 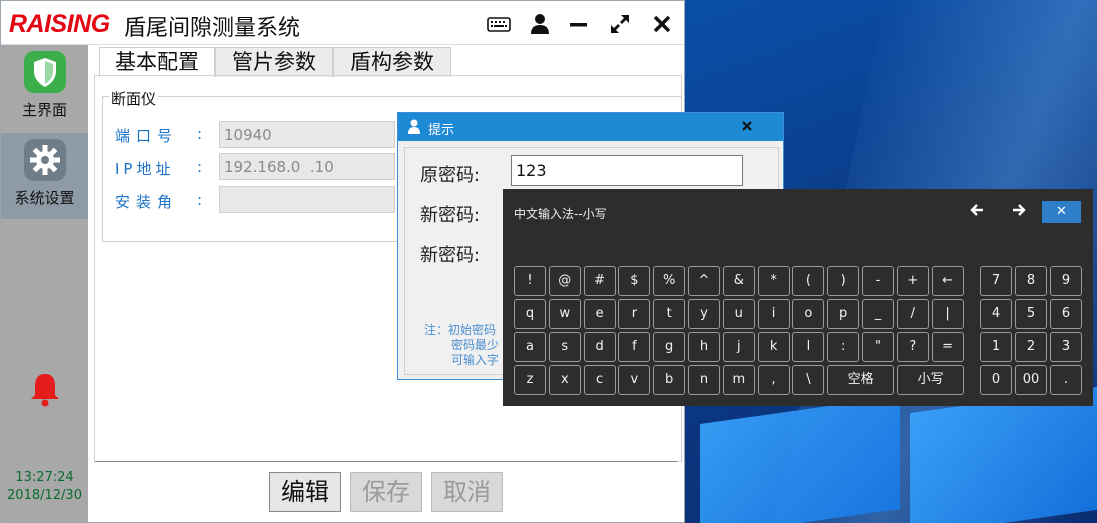 What do you see at coordinates (44, 198) in the screenshot?
I see `sidebar-item-label: 系统设置` at bounding box center [44, 198].